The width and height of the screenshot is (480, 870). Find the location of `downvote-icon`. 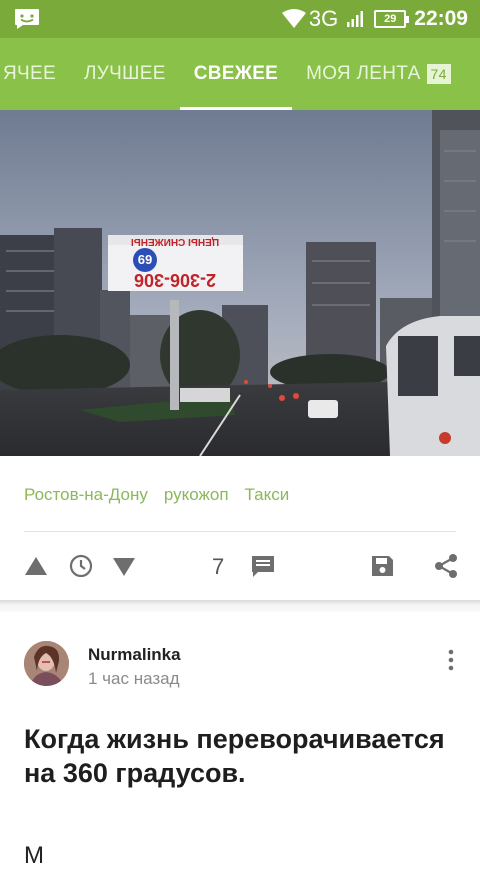

downvote-icon is located at coordinates (124, 566).